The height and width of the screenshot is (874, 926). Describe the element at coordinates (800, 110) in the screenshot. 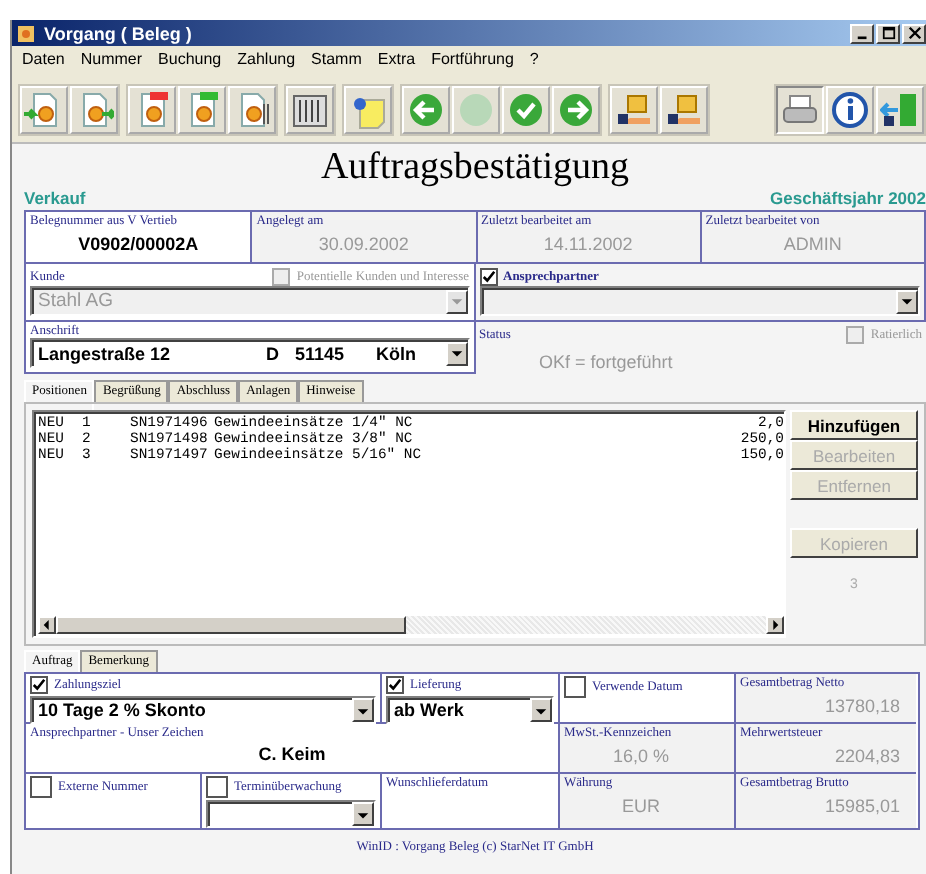

I see `printer-icon` at that location.